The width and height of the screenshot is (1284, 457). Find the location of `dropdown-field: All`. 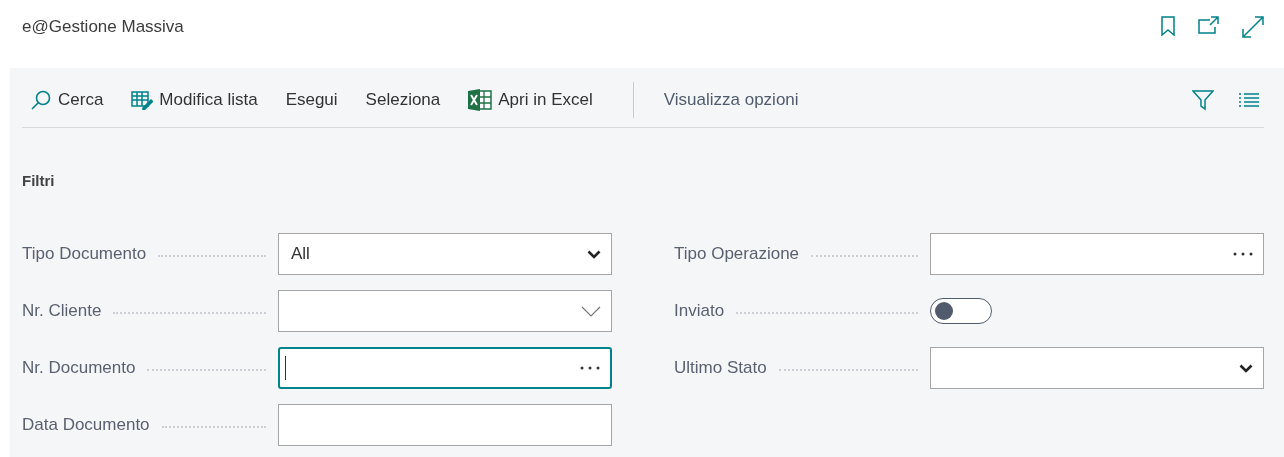

dropdown-field: All is located at coordinates (445, 254).